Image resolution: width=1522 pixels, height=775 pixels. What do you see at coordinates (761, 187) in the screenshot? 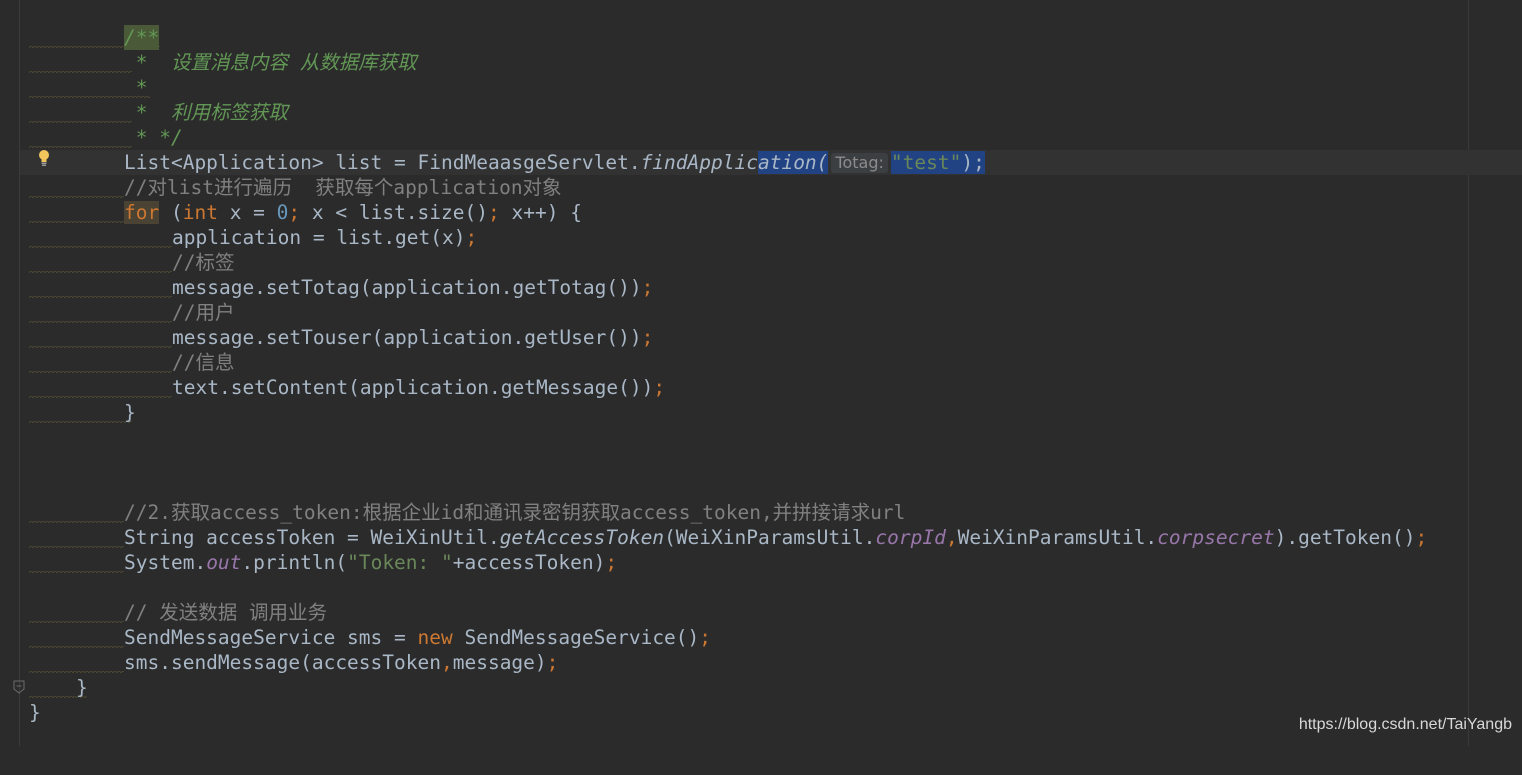
I see `code-line: //对list进行遍历 获取每个application对象` at bounding box center [761, 187].